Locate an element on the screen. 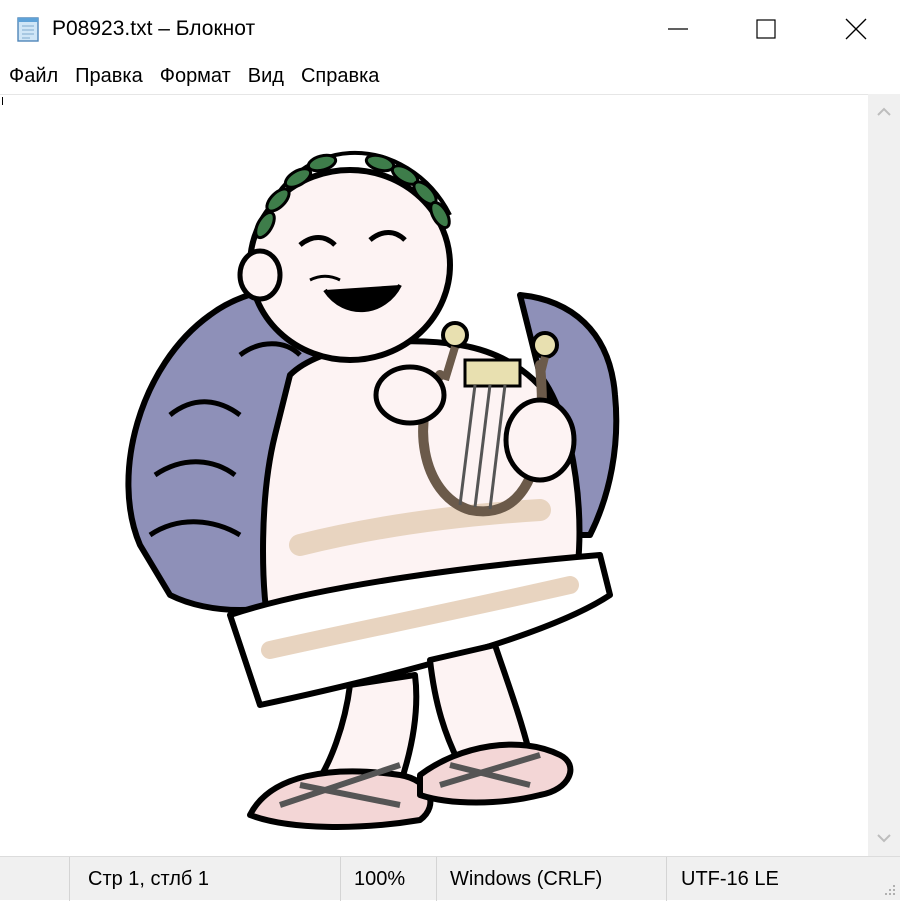  menu-view: Вид is located at coordinates (265, 76).